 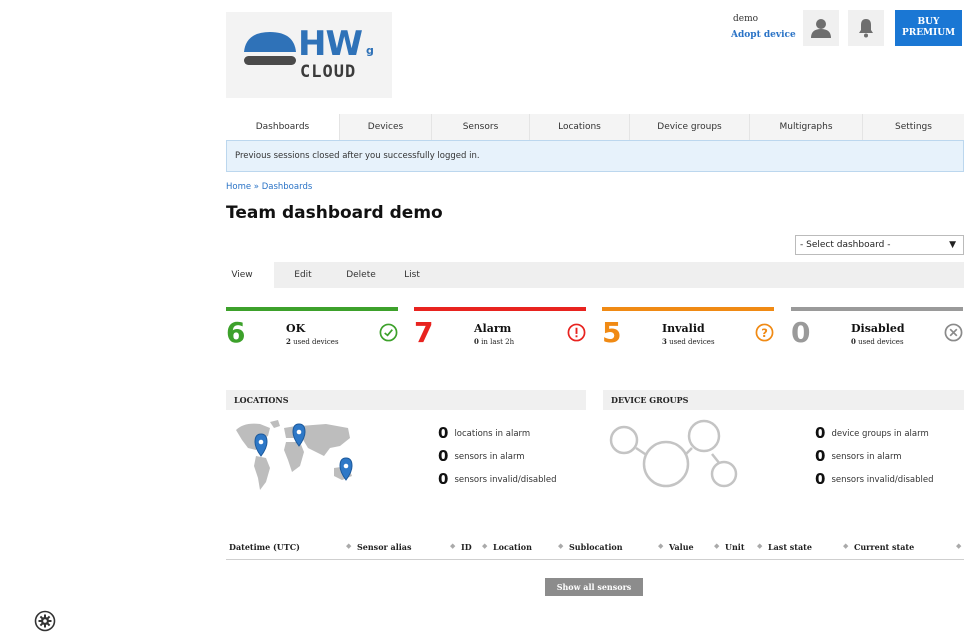 I want to click on column-header-unit: Unit, so click(x=735, y=547).